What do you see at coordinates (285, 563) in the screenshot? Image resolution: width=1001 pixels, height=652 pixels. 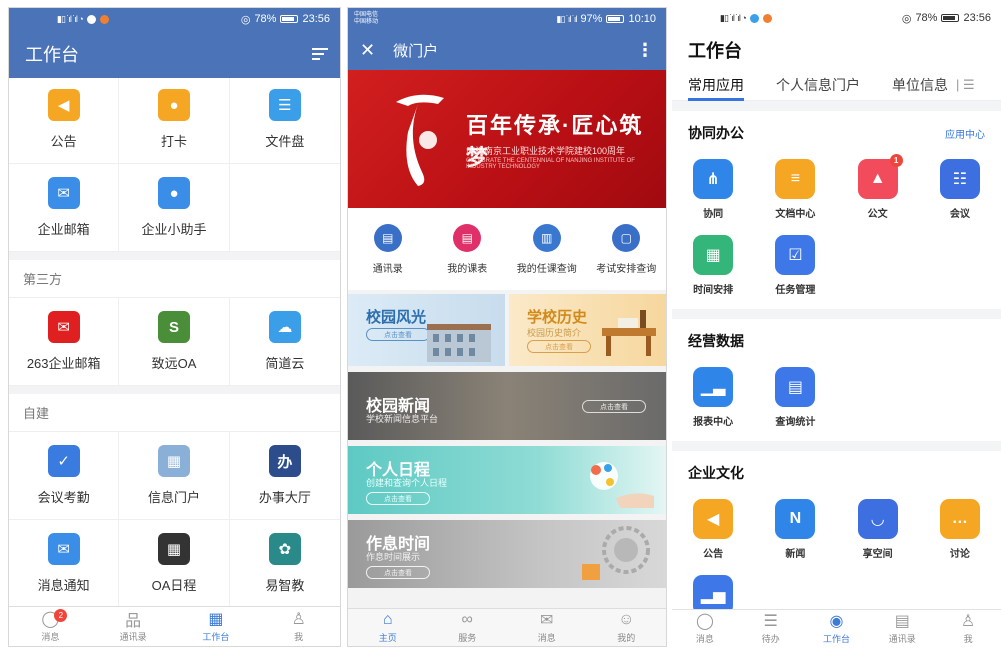 I see `app-tile: ✿ 易智教` at bounding box center [285, 563].